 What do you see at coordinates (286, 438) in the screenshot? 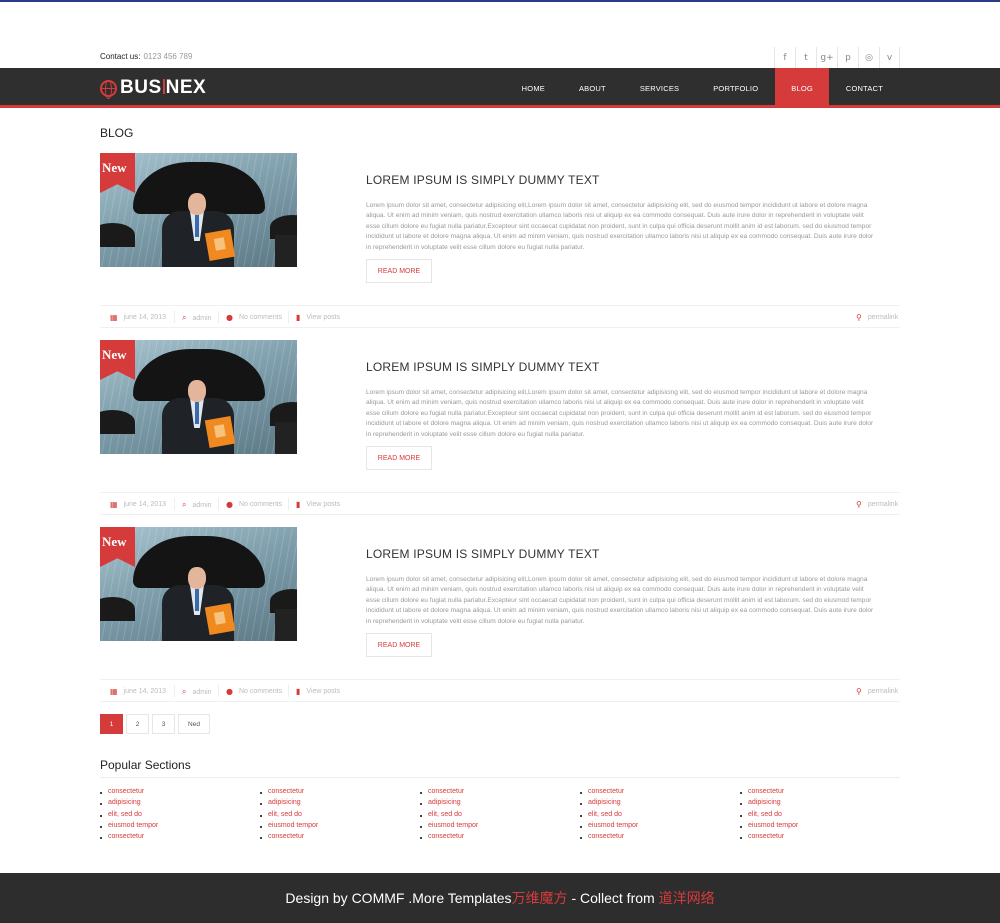
I see `thumbnail-umb-bg3` at bounding box center [286, 438].